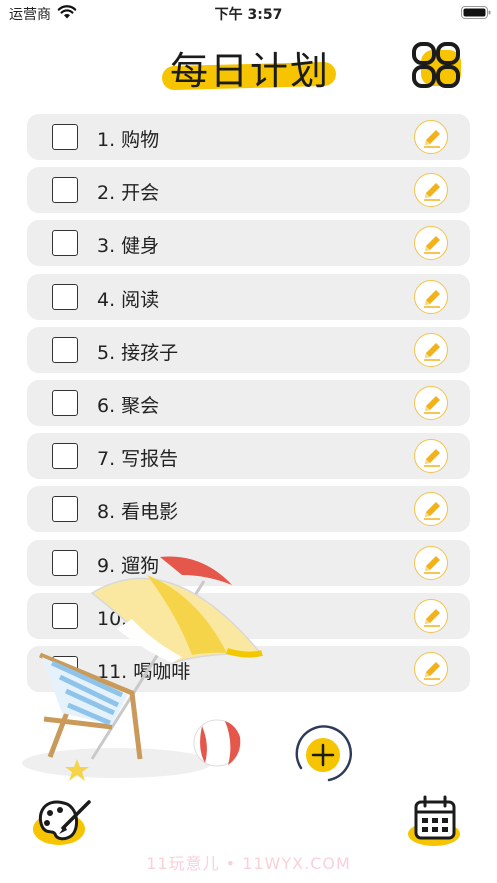  I want to click on page-title-area: 每日计划, so click(250, 66).